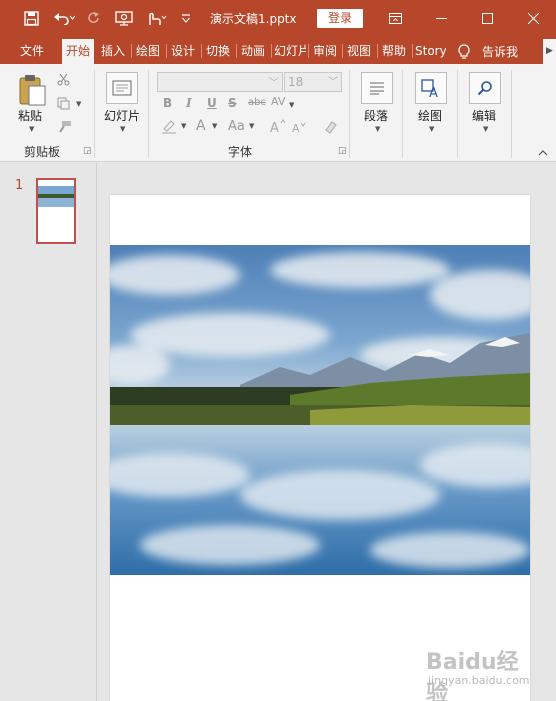 The height and width of the screenshot is (701, 556). What do you see at coordinates (183, 126) in the screenshot?
I see `highlight-dropdown-icon: ▼` at bounding box center [183, 126].